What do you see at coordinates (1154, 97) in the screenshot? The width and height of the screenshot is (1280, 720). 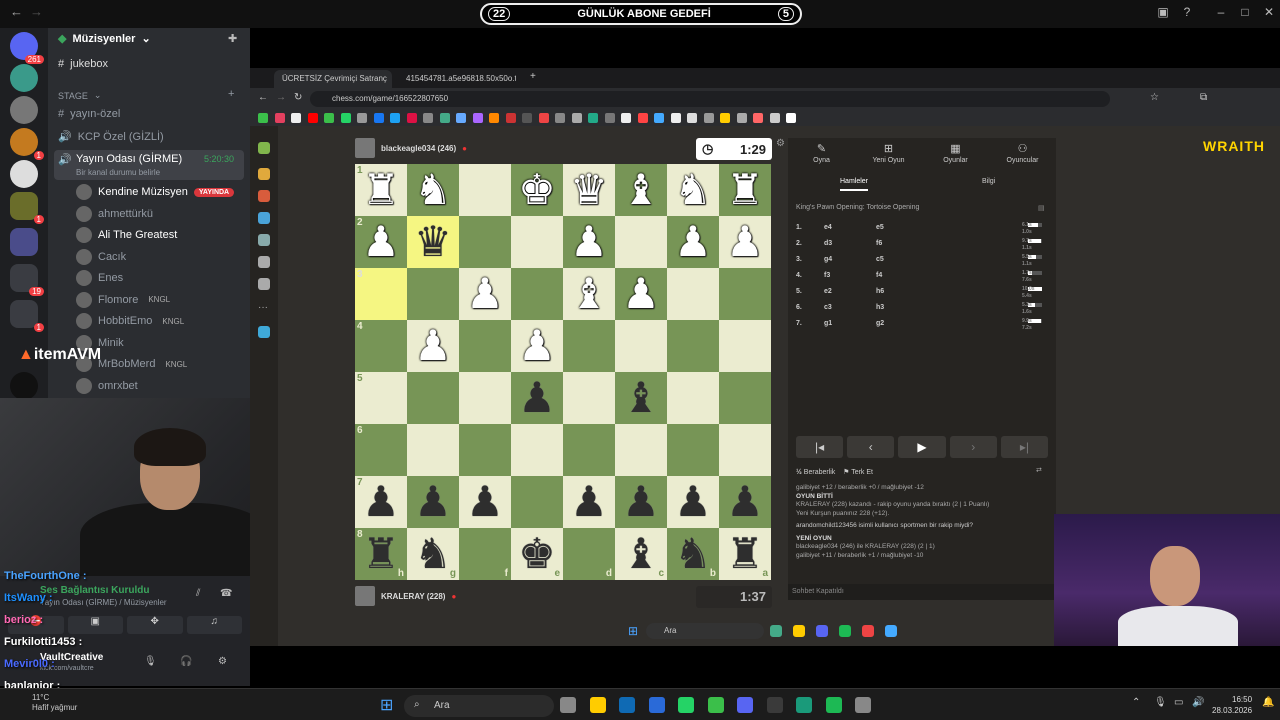 I see `star-icon: ☆` at bounding box center [1154, 97].